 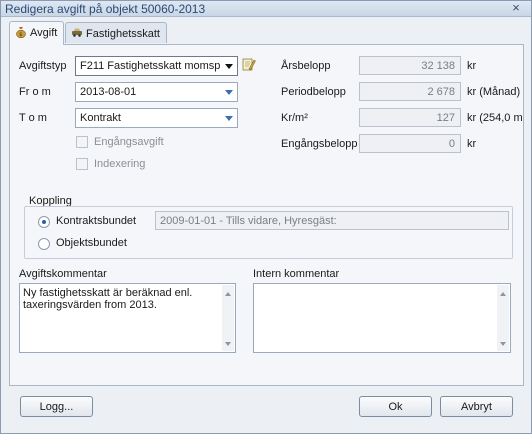 What do you see at coordinates (44, 222) in the screenshot?
I see `kontraktsbundet-radio` at bounding box center [44, 222].